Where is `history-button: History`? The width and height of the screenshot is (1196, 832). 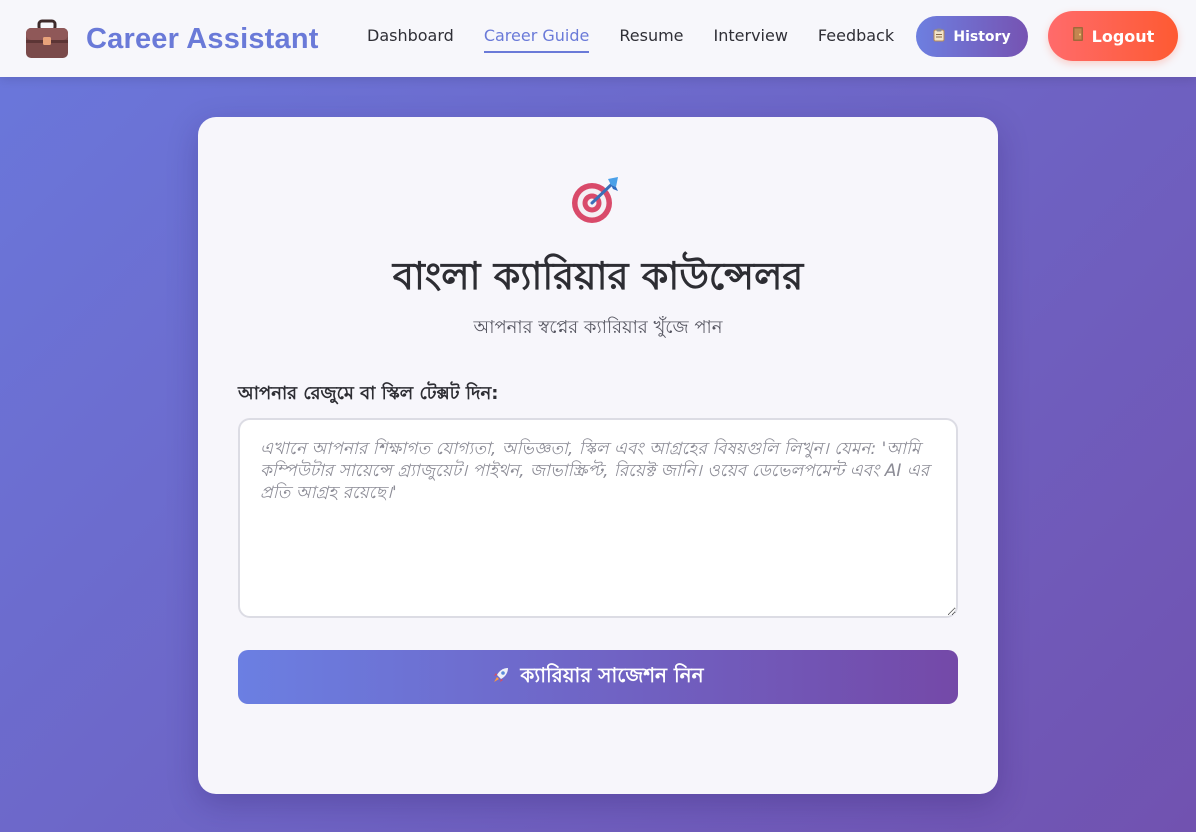 history-button: History is located at coordinates (972, 36).